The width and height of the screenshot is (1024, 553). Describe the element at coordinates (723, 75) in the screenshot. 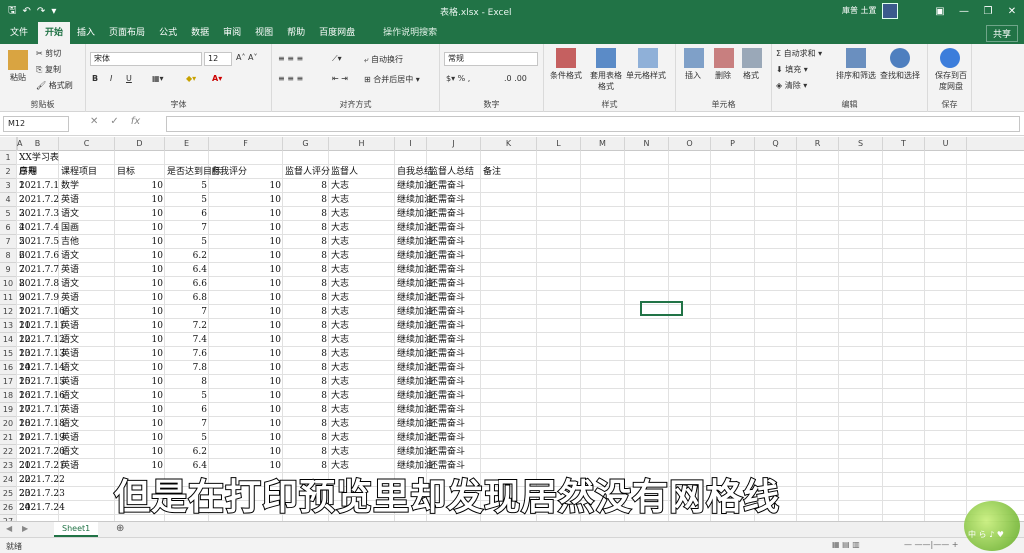

I see `delete-button: 删除` at that location.